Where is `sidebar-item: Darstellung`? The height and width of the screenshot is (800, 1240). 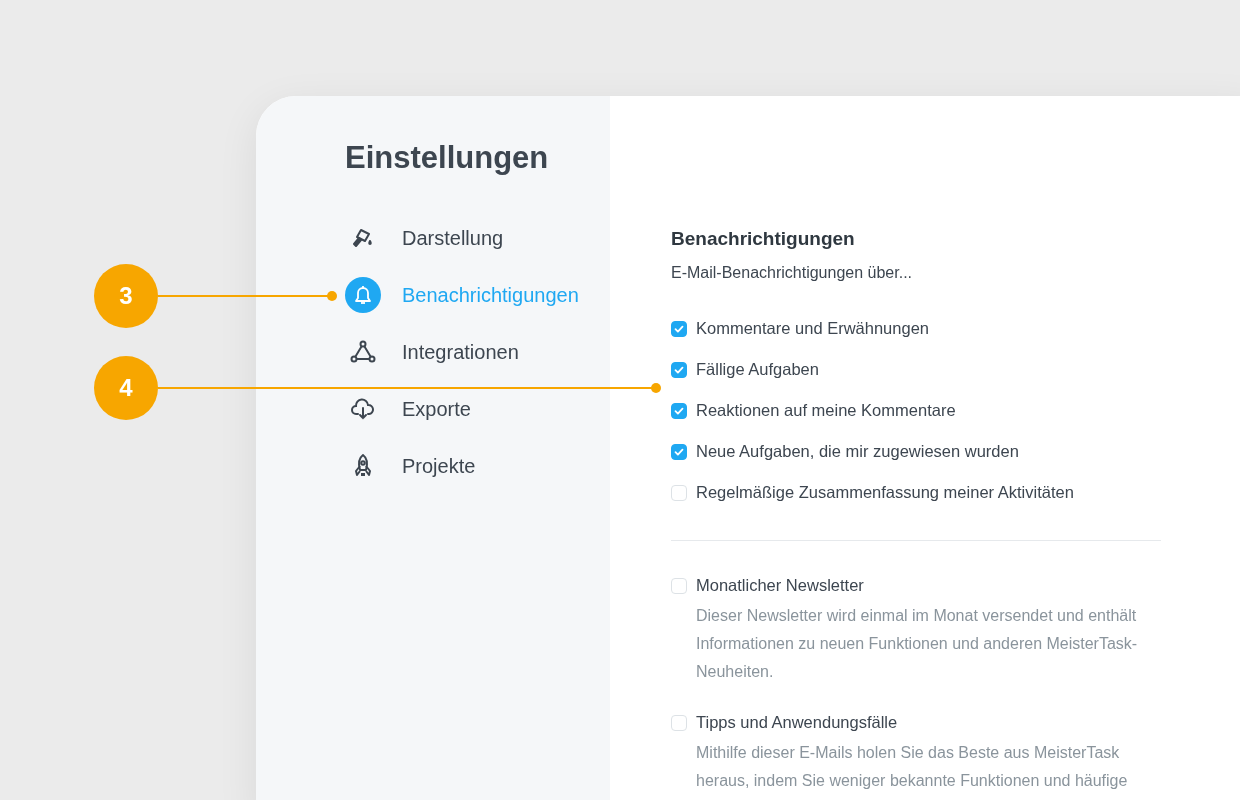 sidebar-item: Darstellung is located at coordinates (477, 238).